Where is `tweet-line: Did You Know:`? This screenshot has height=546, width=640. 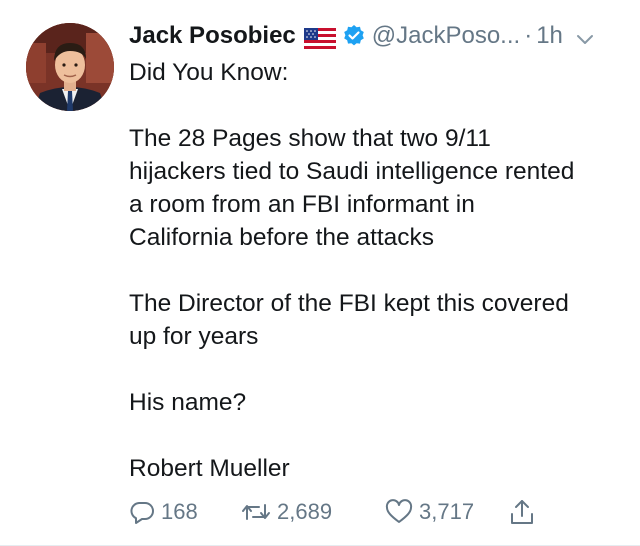
tweet-line: Did You Know: is located at coordinates (209, 72).